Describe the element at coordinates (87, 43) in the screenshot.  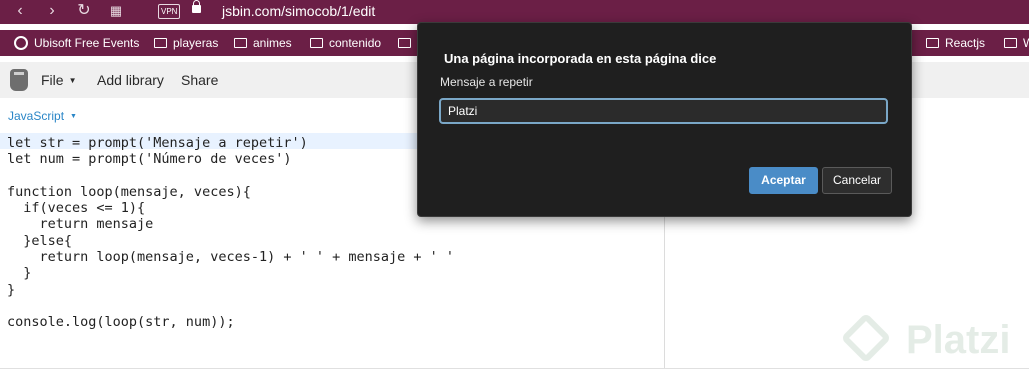
I see `bookmark-label: Ubisoft Free Events` at that location.